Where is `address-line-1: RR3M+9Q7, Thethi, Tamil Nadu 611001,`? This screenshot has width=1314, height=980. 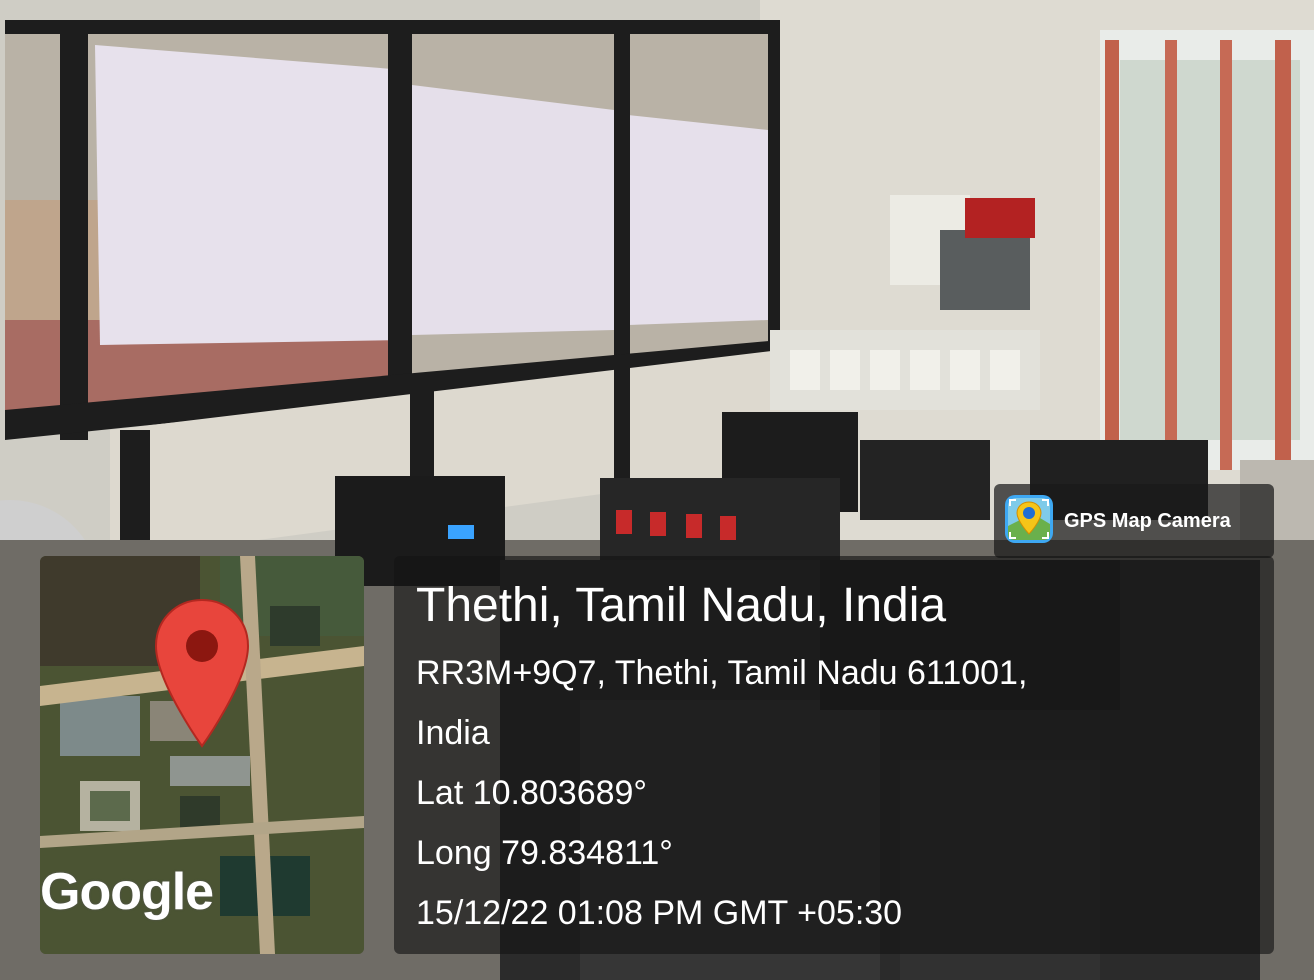 address-line-1: RR3M+9Q7, Thethi, Tamil Nadu 611001, is located at coordinates (722, 673).